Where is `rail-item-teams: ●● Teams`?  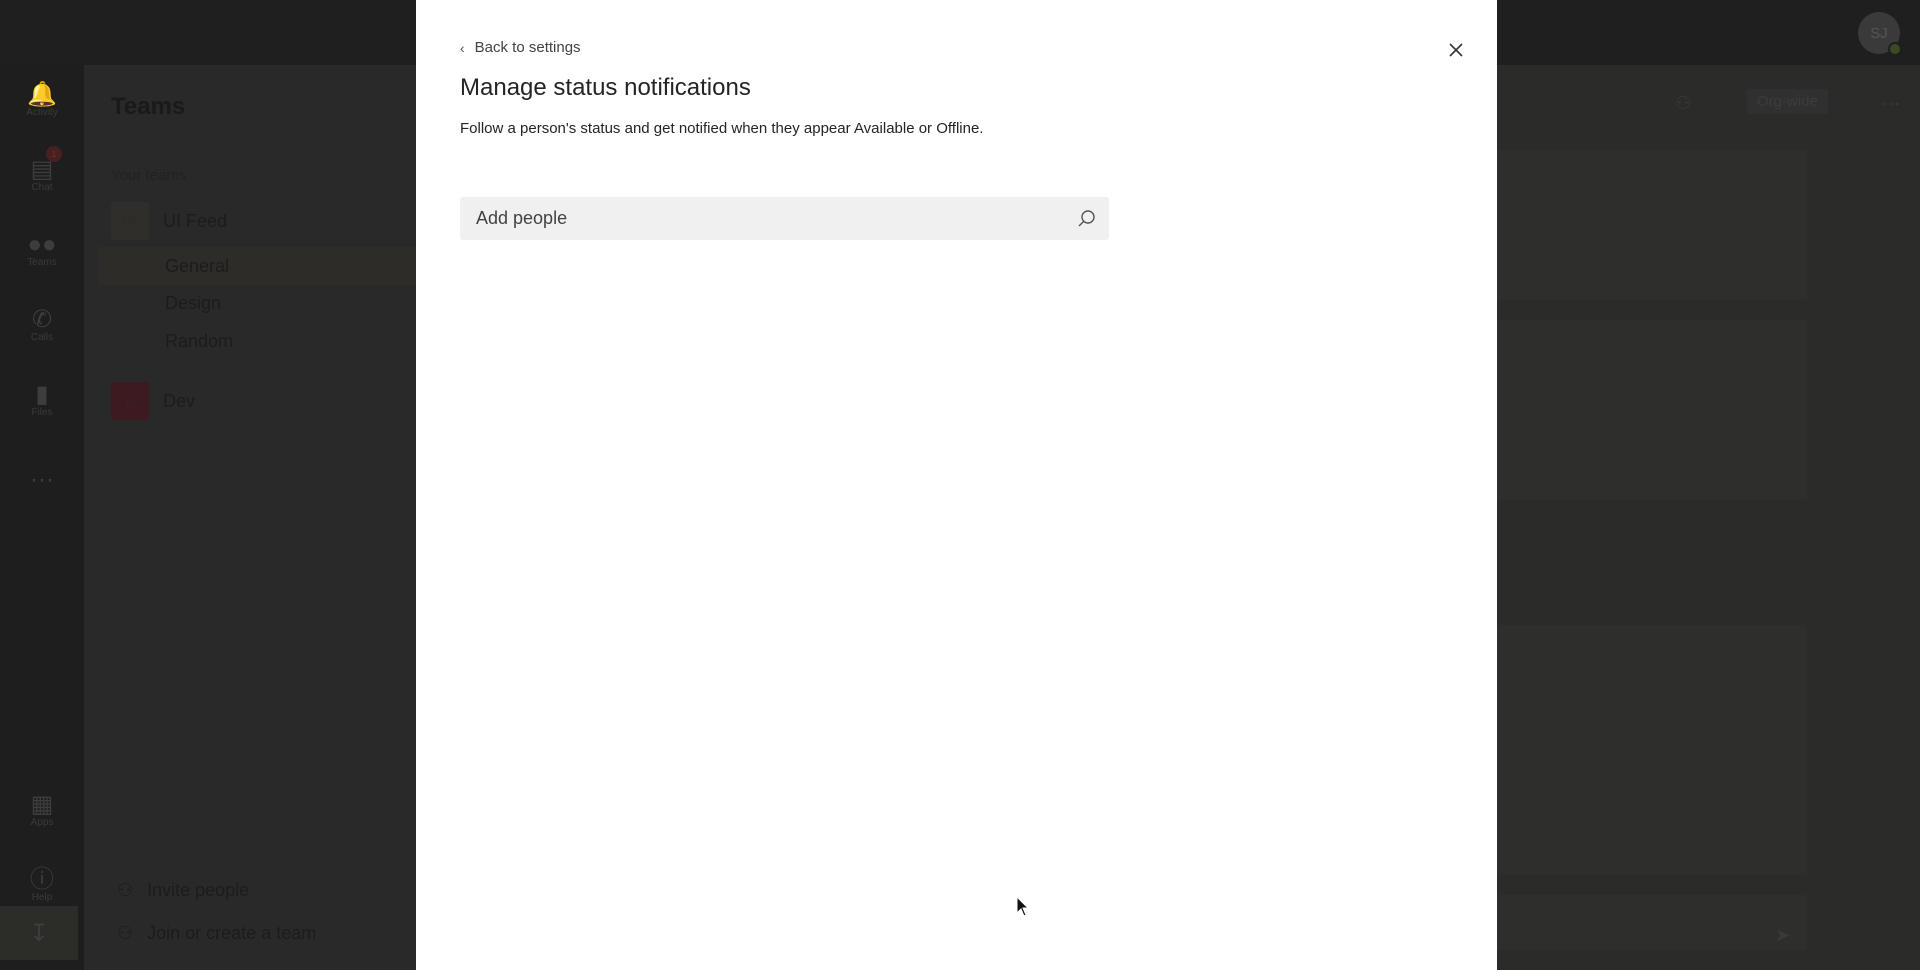 rail-item-teams: ●● Teams is located at coordinates (42, 250).